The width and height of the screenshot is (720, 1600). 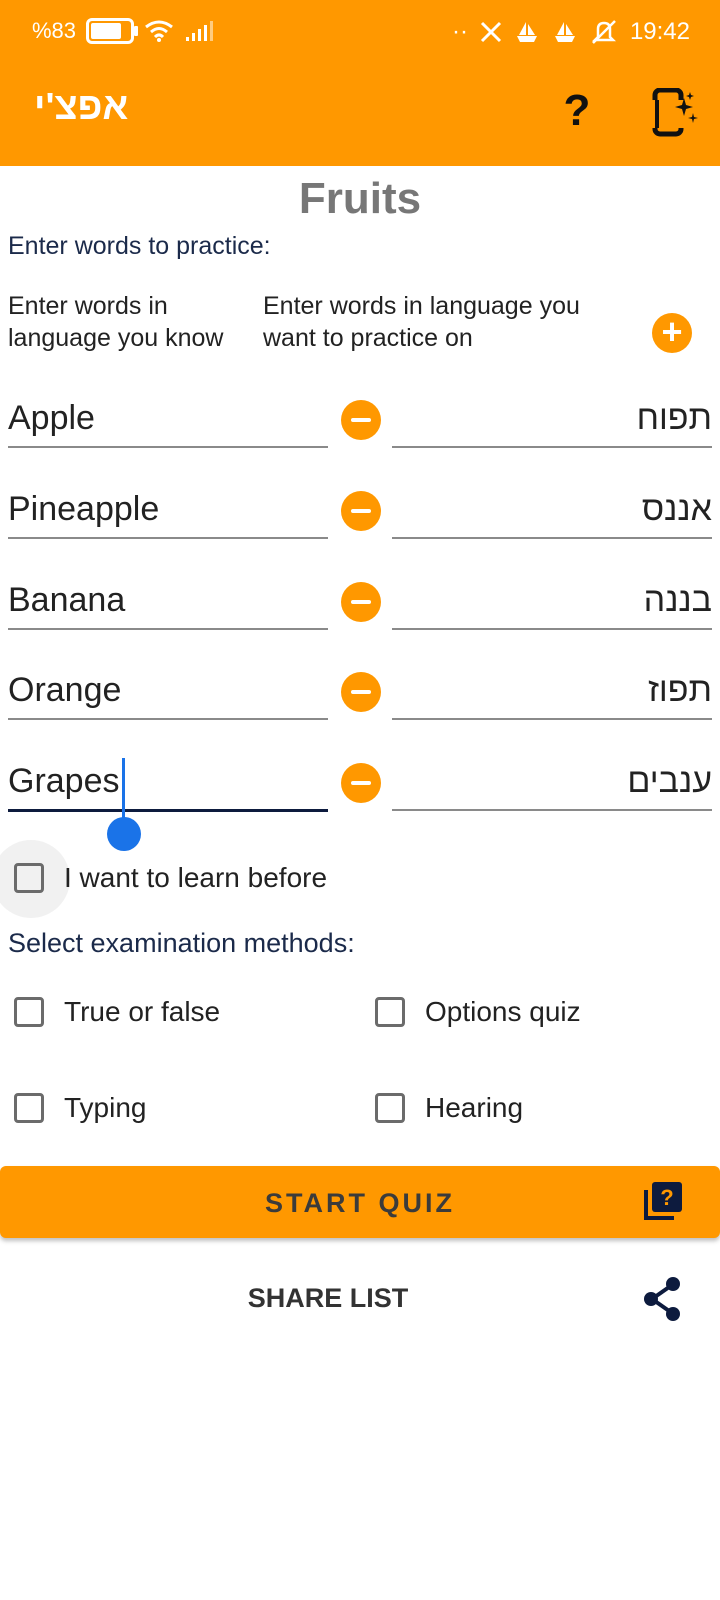 What do you see at coordinates (29, 1108) in the screenshot?
I see `typing-checkbox` at bounding box center [29, 1108].